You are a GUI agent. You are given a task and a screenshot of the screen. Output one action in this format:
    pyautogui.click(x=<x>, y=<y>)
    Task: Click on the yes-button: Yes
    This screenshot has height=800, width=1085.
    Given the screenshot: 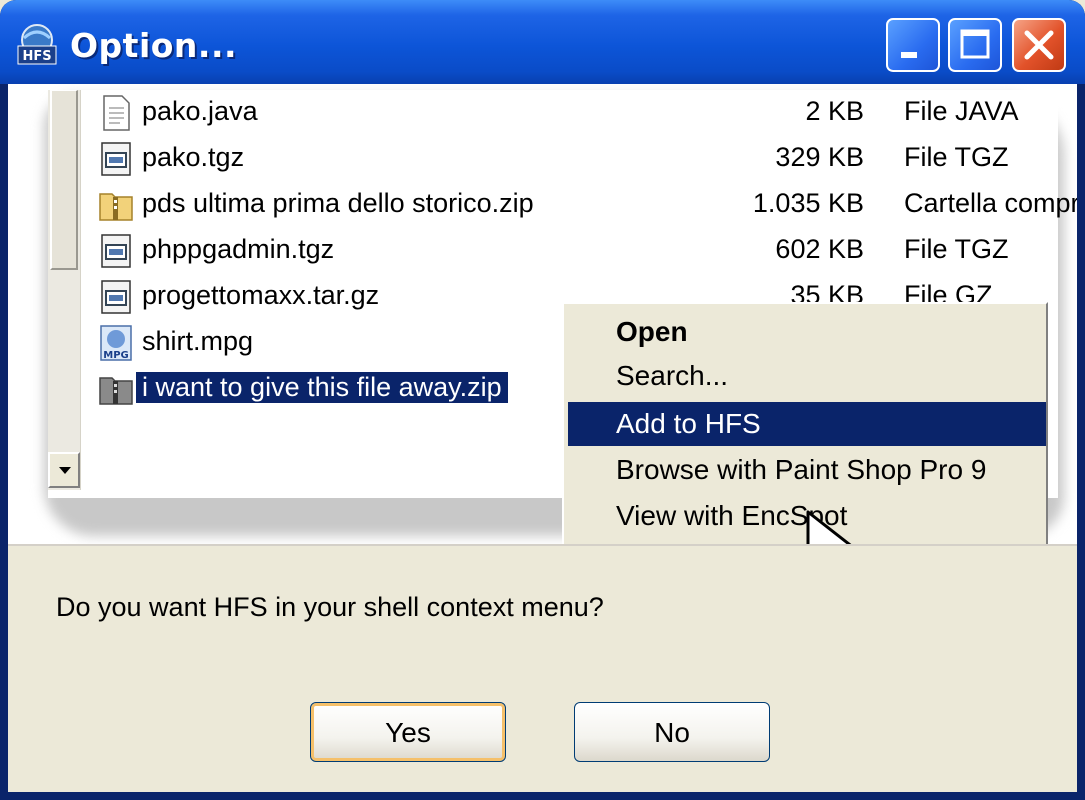 What is the action you would take?
    pyautogui.click(x=408, y=732)
    